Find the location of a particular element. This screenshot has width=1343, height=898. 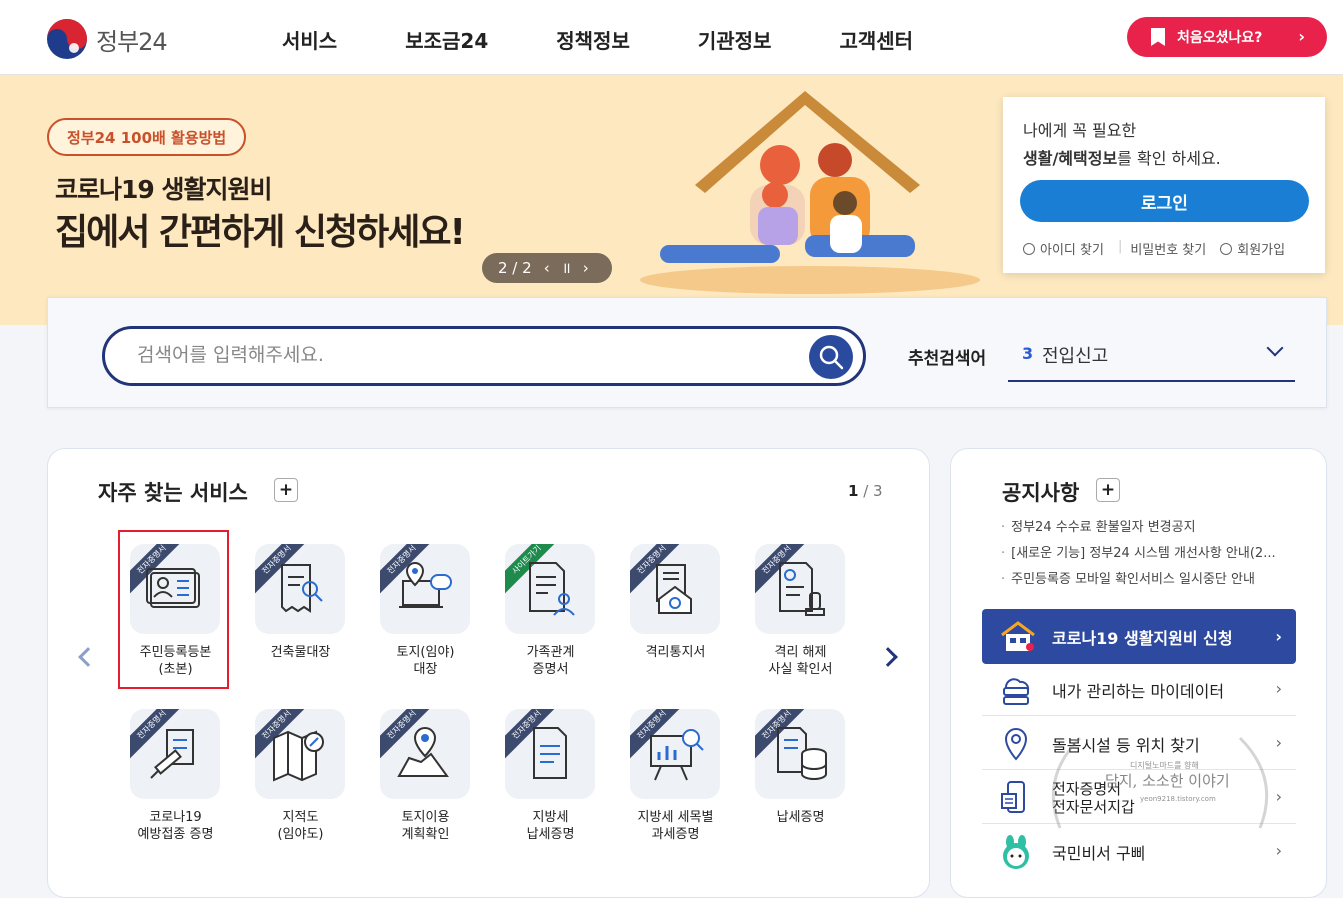

pager-count: 2 / 2 is located at coordinates (515, 268).